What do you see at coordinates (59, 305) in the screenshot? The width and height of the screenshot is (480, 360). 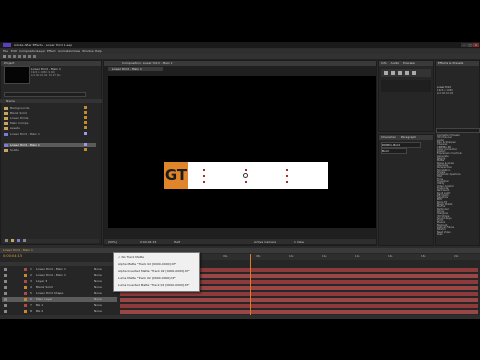 I see `timeline-layer-row: 7 BG 1 None` at bounding box center [59, 305].